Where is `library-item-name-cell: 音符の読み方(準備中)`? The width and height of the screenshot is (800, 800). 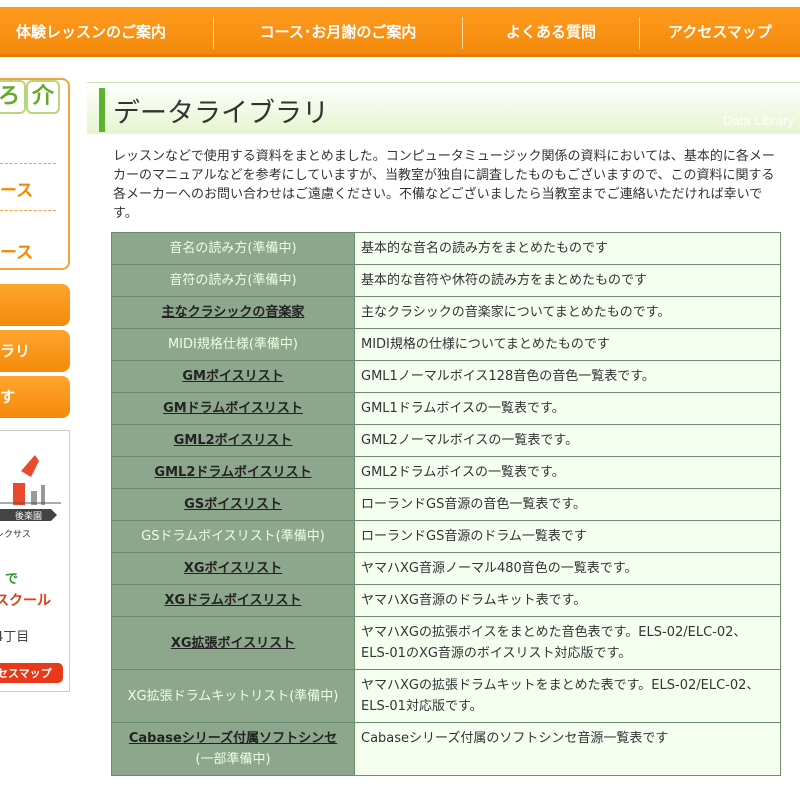 library-item-name-cell: 音符の読み方(準備中) is located at coordinates (233, 280).